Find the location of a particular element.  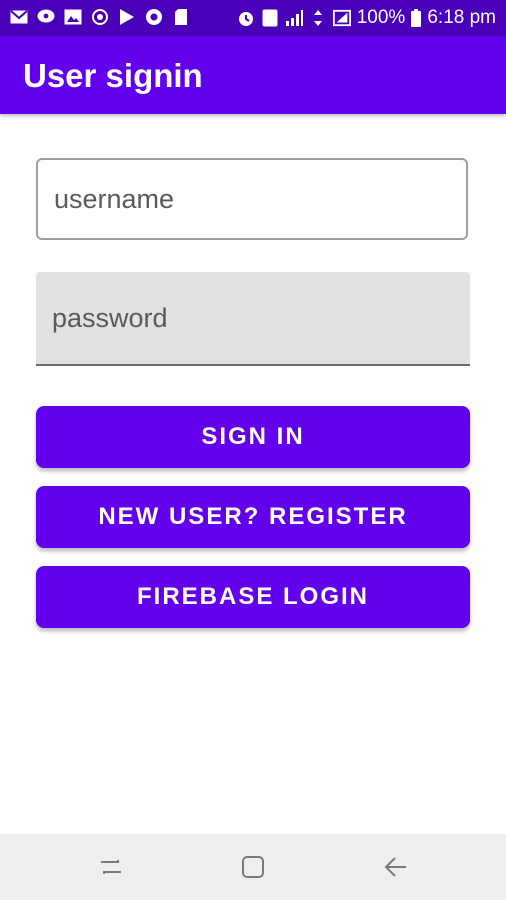

sign-in-button: SIGN IN is located at coordinates (253, 437).